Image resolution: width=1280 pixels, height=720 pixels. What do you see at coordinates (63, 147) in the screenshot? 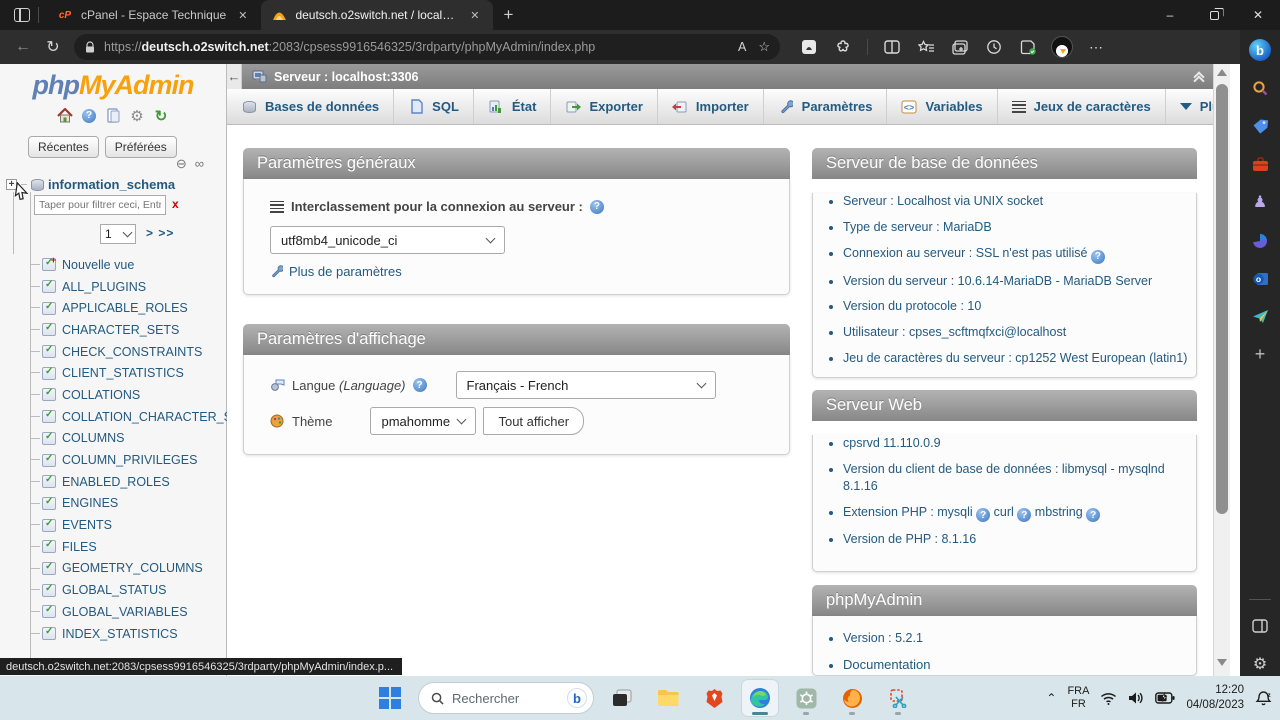
I see `recent-tables-button: Récentes` at bounding box center [63, 147].